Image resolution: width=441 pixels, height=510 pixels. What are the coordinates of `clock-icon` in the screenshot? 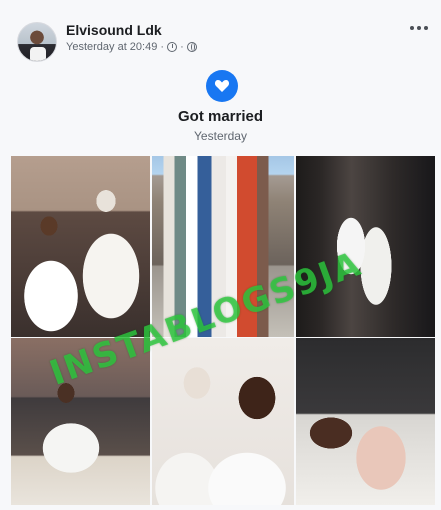 It's located at (172, 47).